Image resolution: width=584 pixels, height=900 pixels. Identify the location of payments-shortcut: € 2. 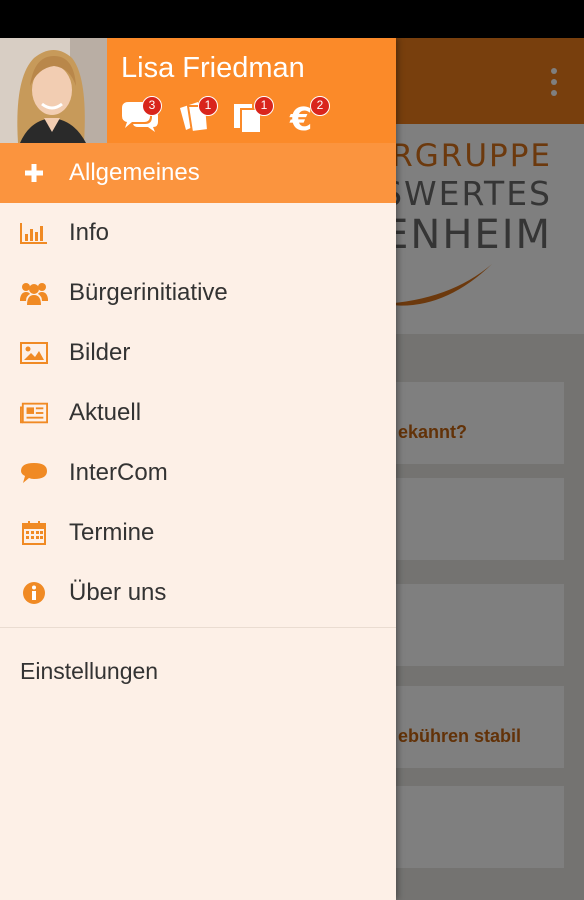
(316, 116).